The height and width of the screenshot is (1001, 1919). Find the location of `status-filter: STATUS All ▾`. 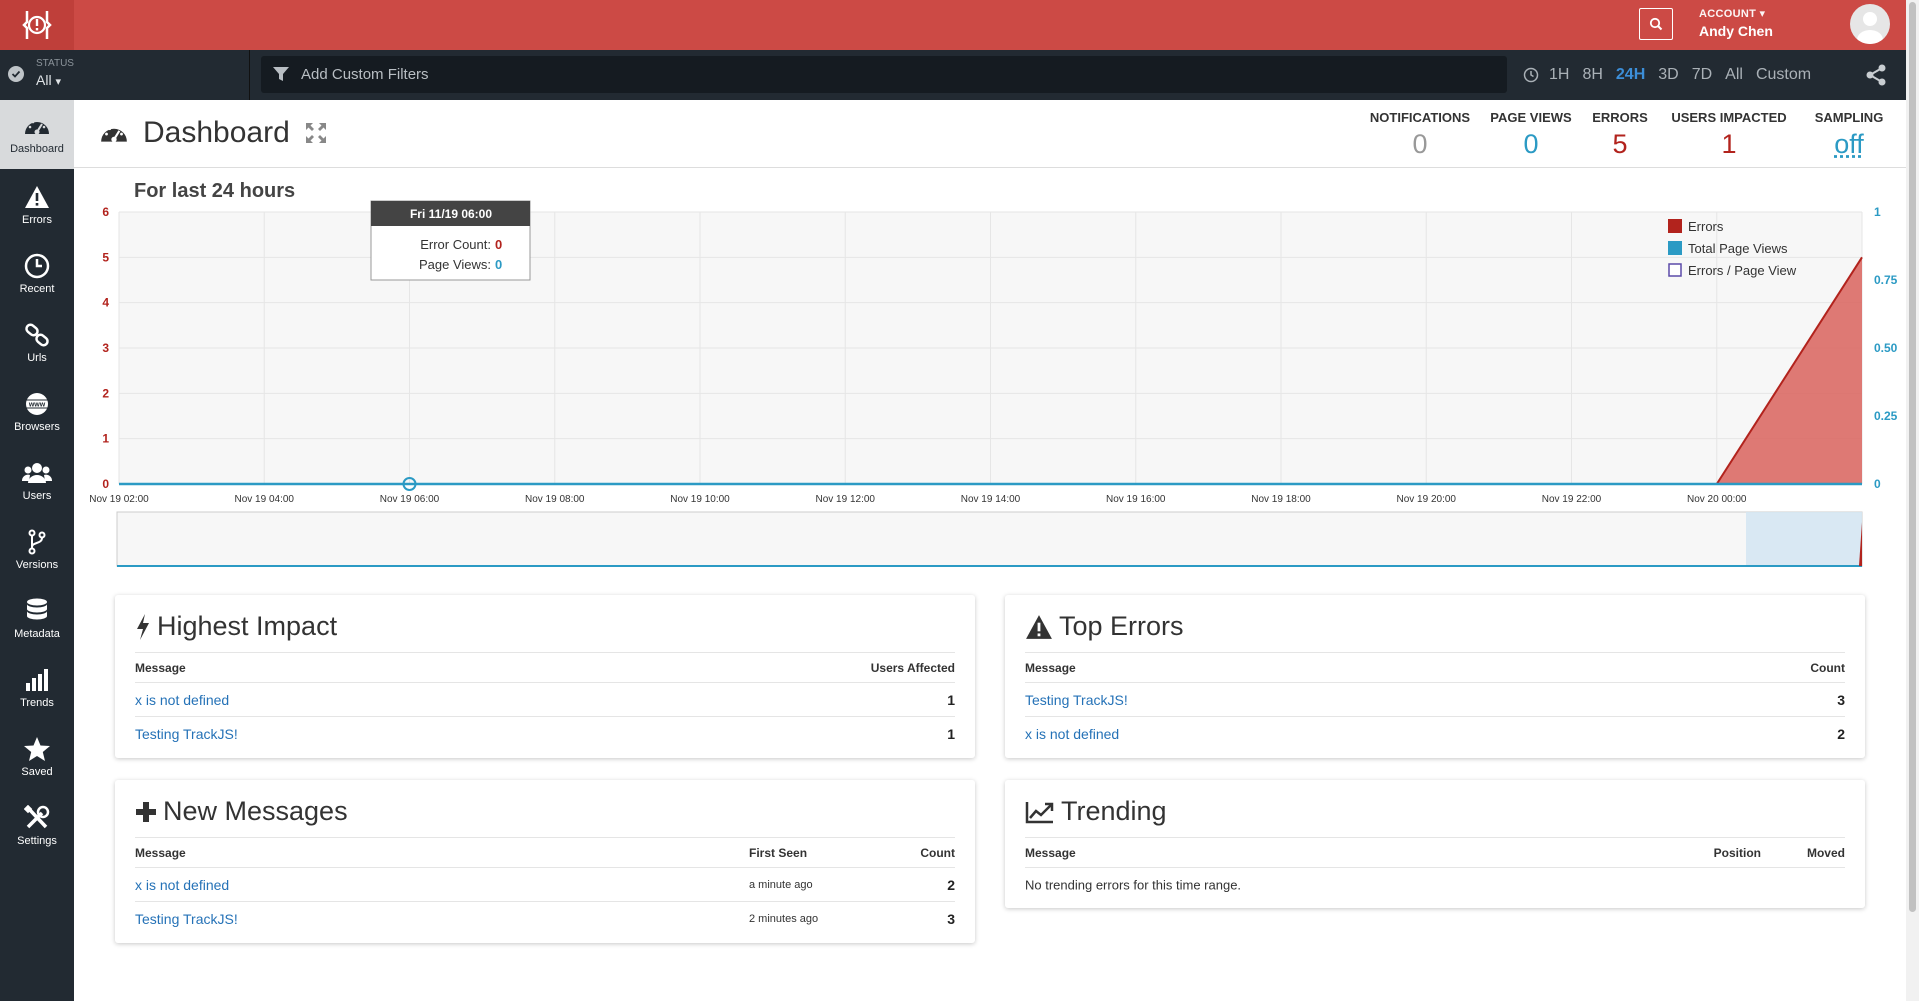

status-filter: STATUS All ▾ is located at coordinates (125, 75).